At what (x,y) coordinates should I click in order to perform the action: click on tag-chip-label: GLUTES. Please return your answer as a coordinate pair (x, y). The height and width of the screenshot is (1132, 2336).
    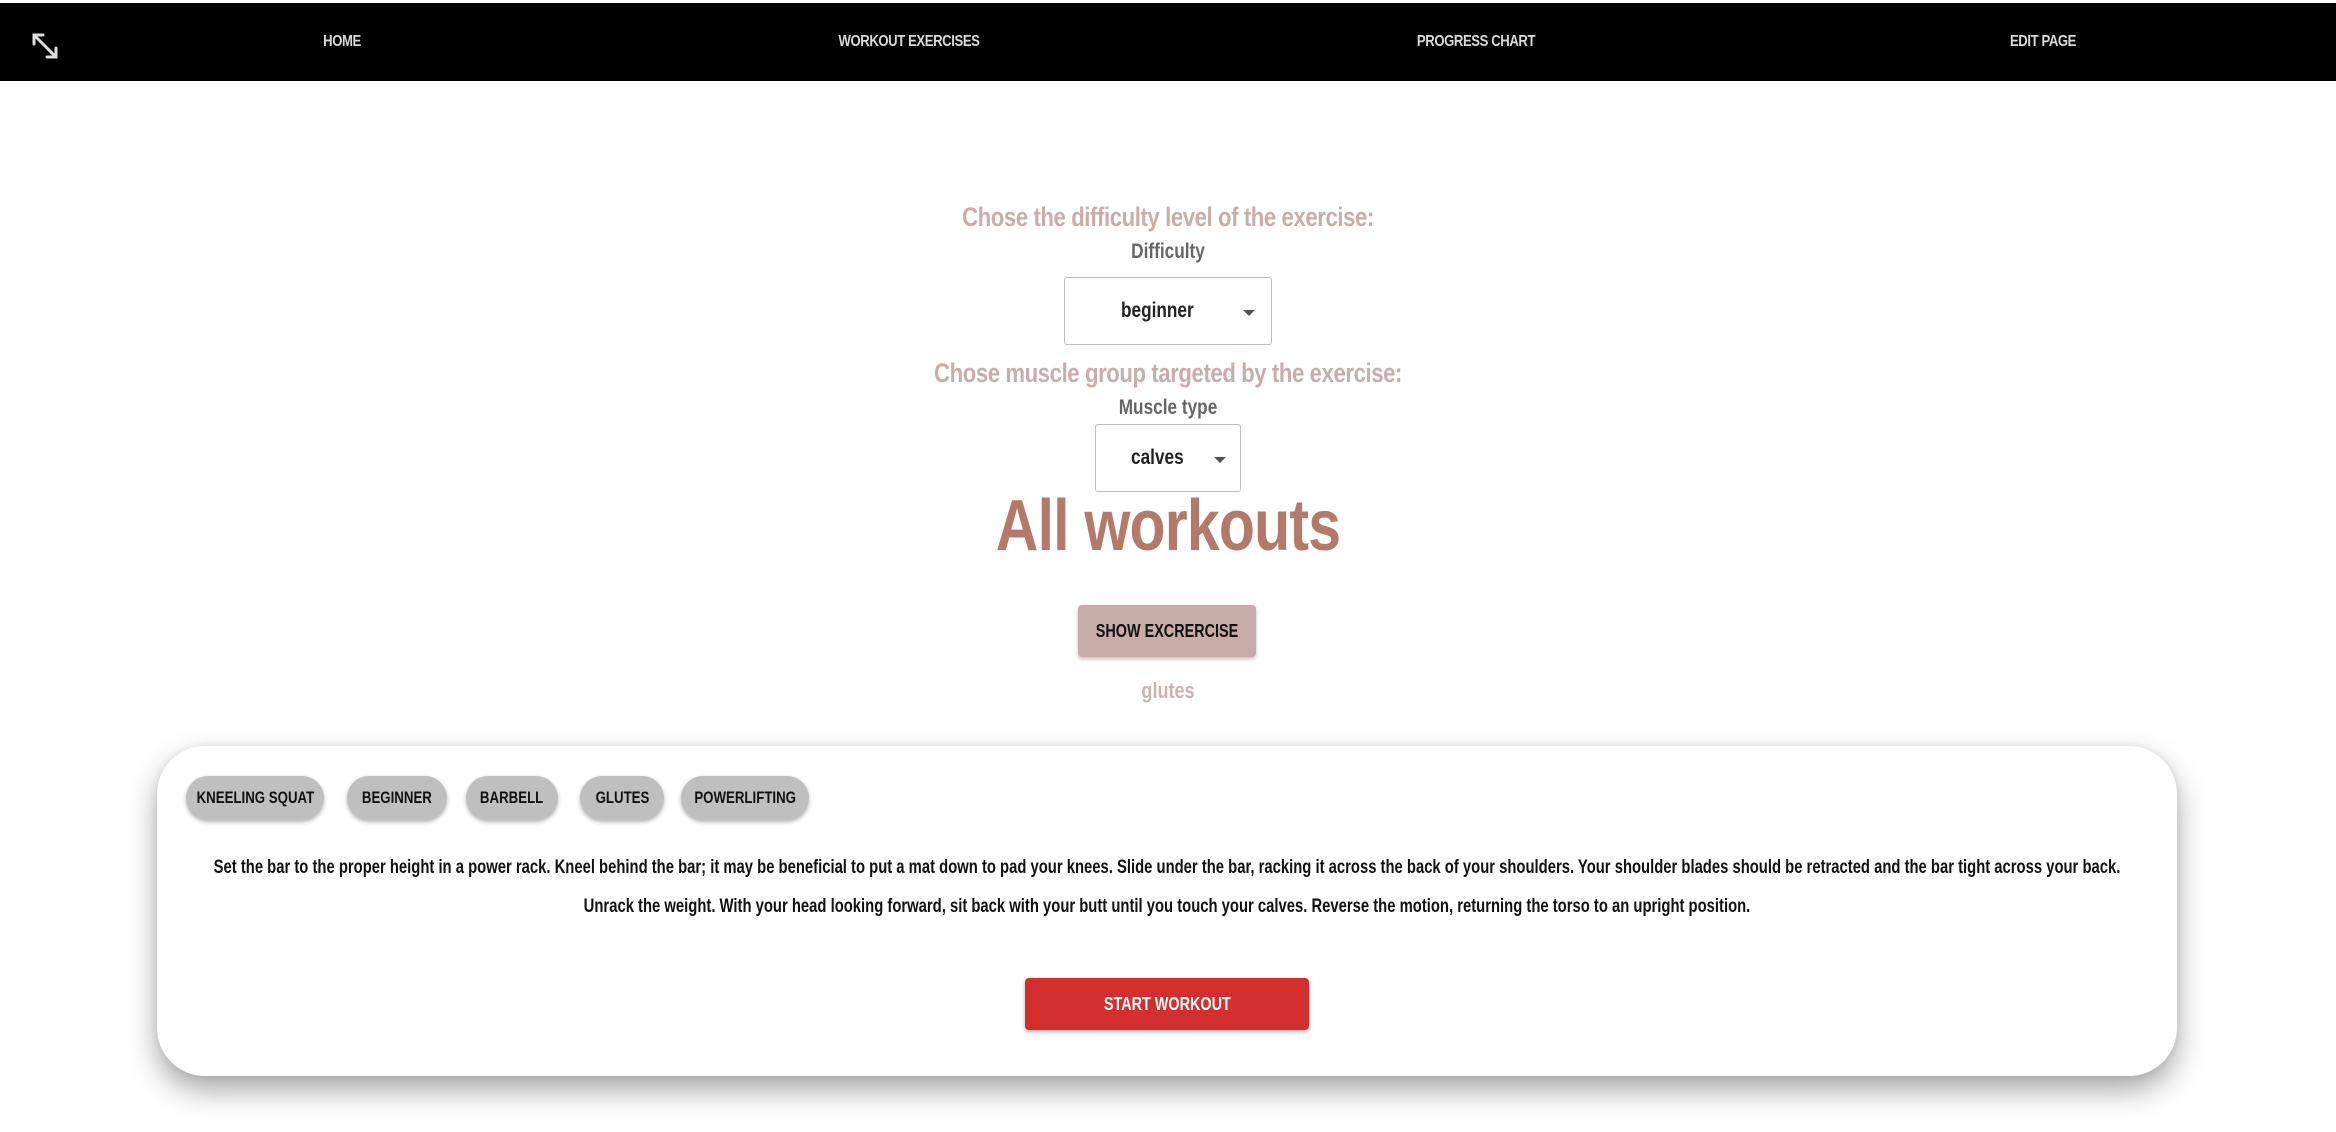
    Looking at the image, I should click on (622, 797).